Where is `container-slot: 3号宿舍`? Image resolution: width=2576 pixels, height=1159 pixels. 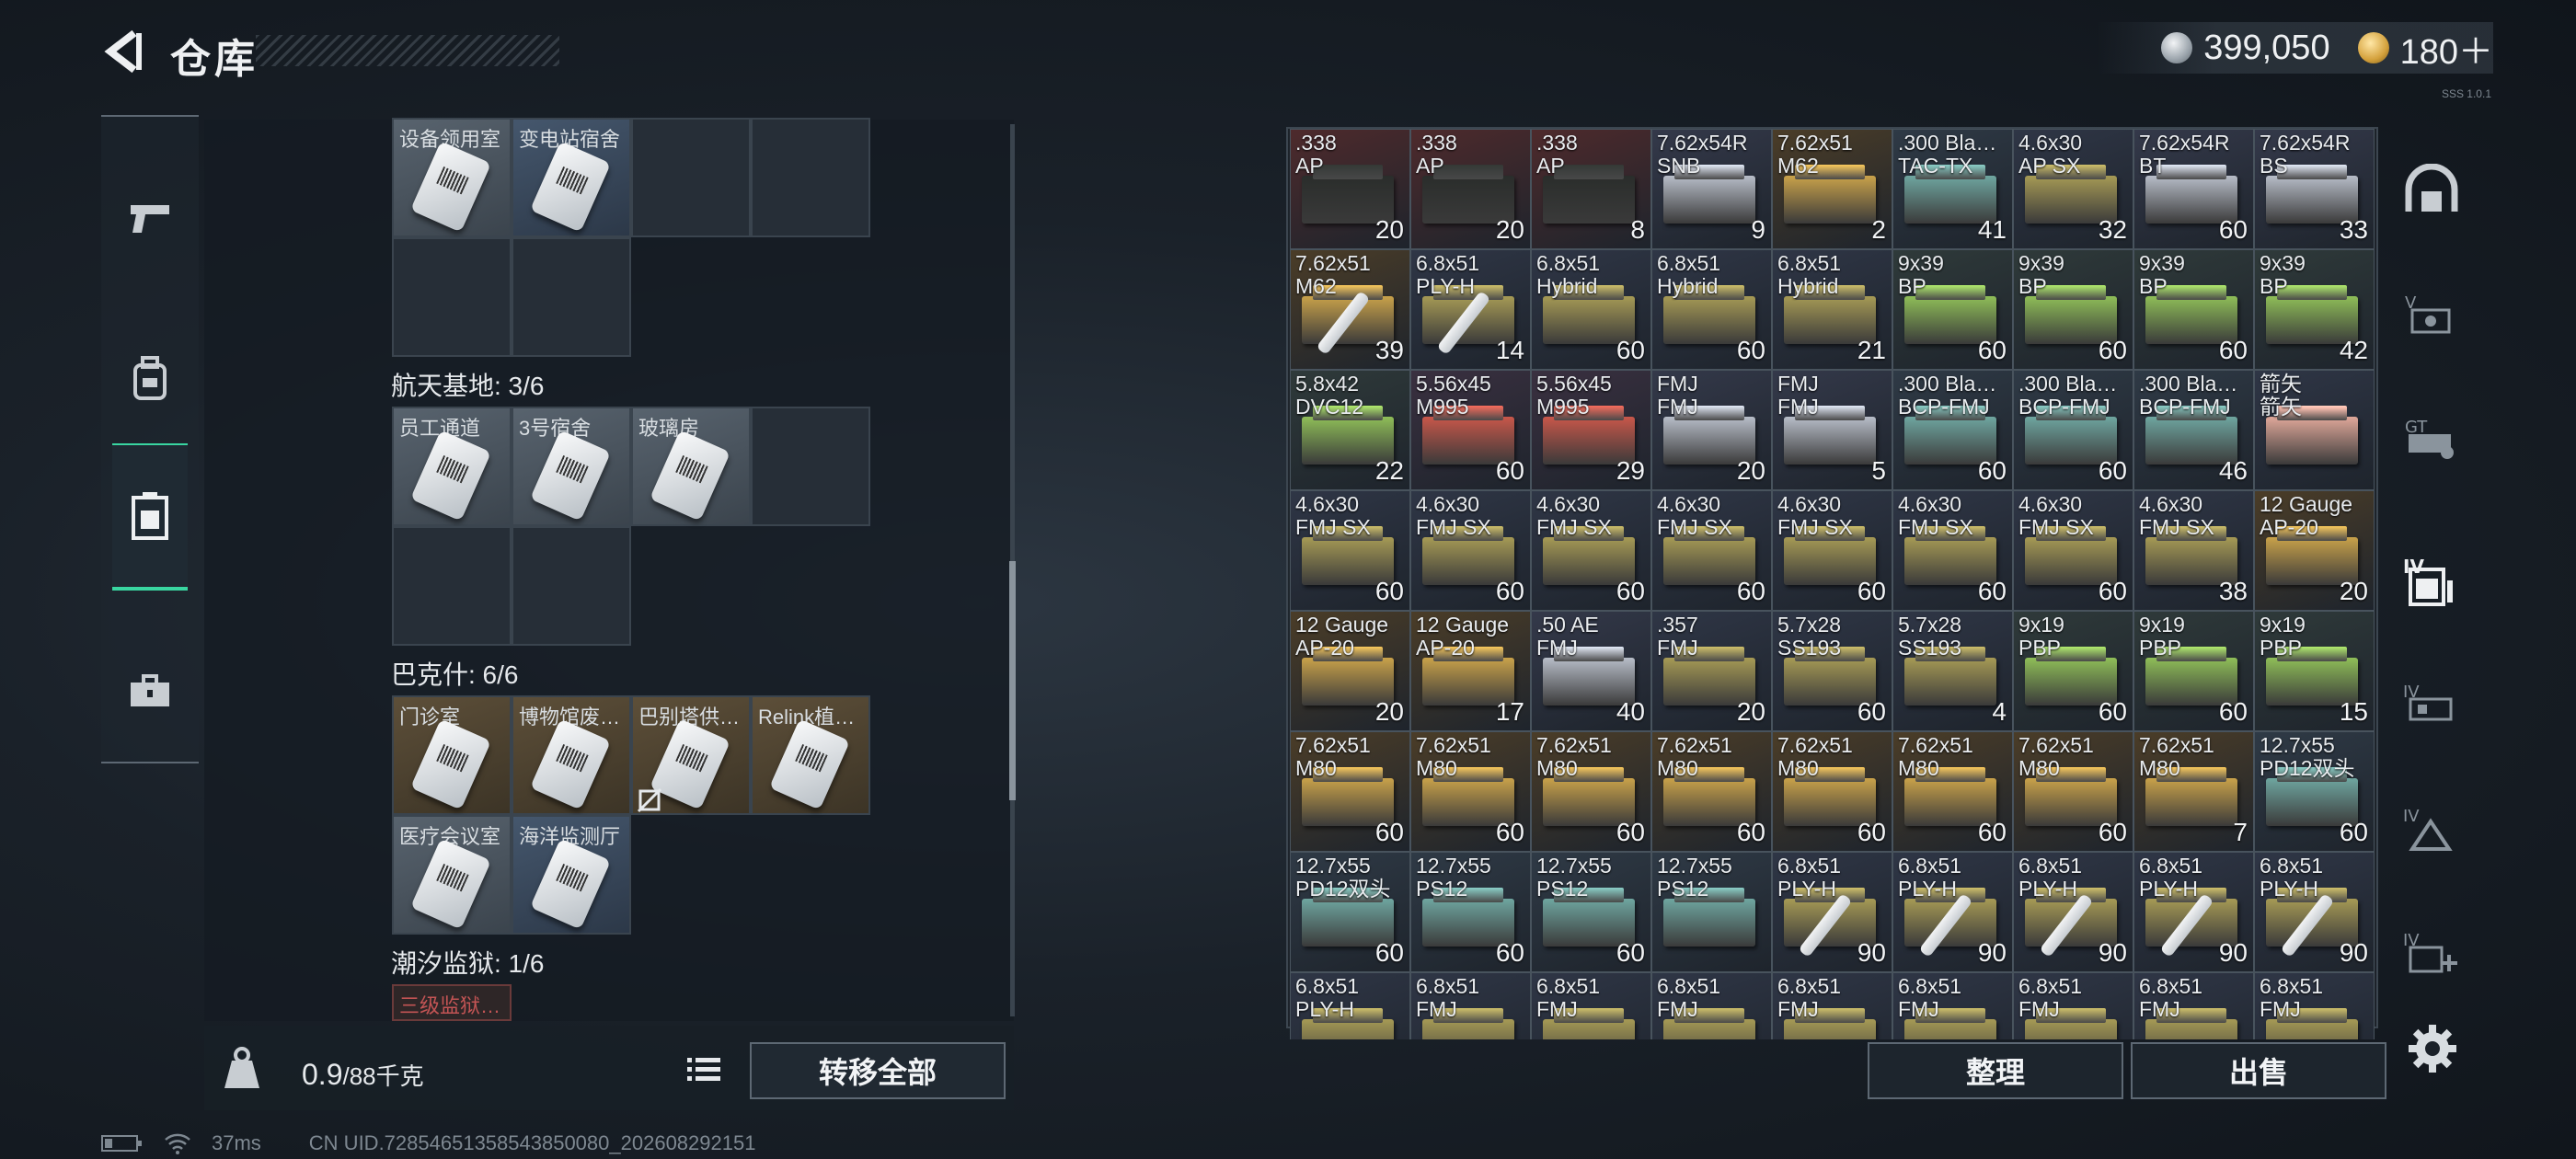
container-slot: 3号宿舍 is located at coordinates (571, 466).